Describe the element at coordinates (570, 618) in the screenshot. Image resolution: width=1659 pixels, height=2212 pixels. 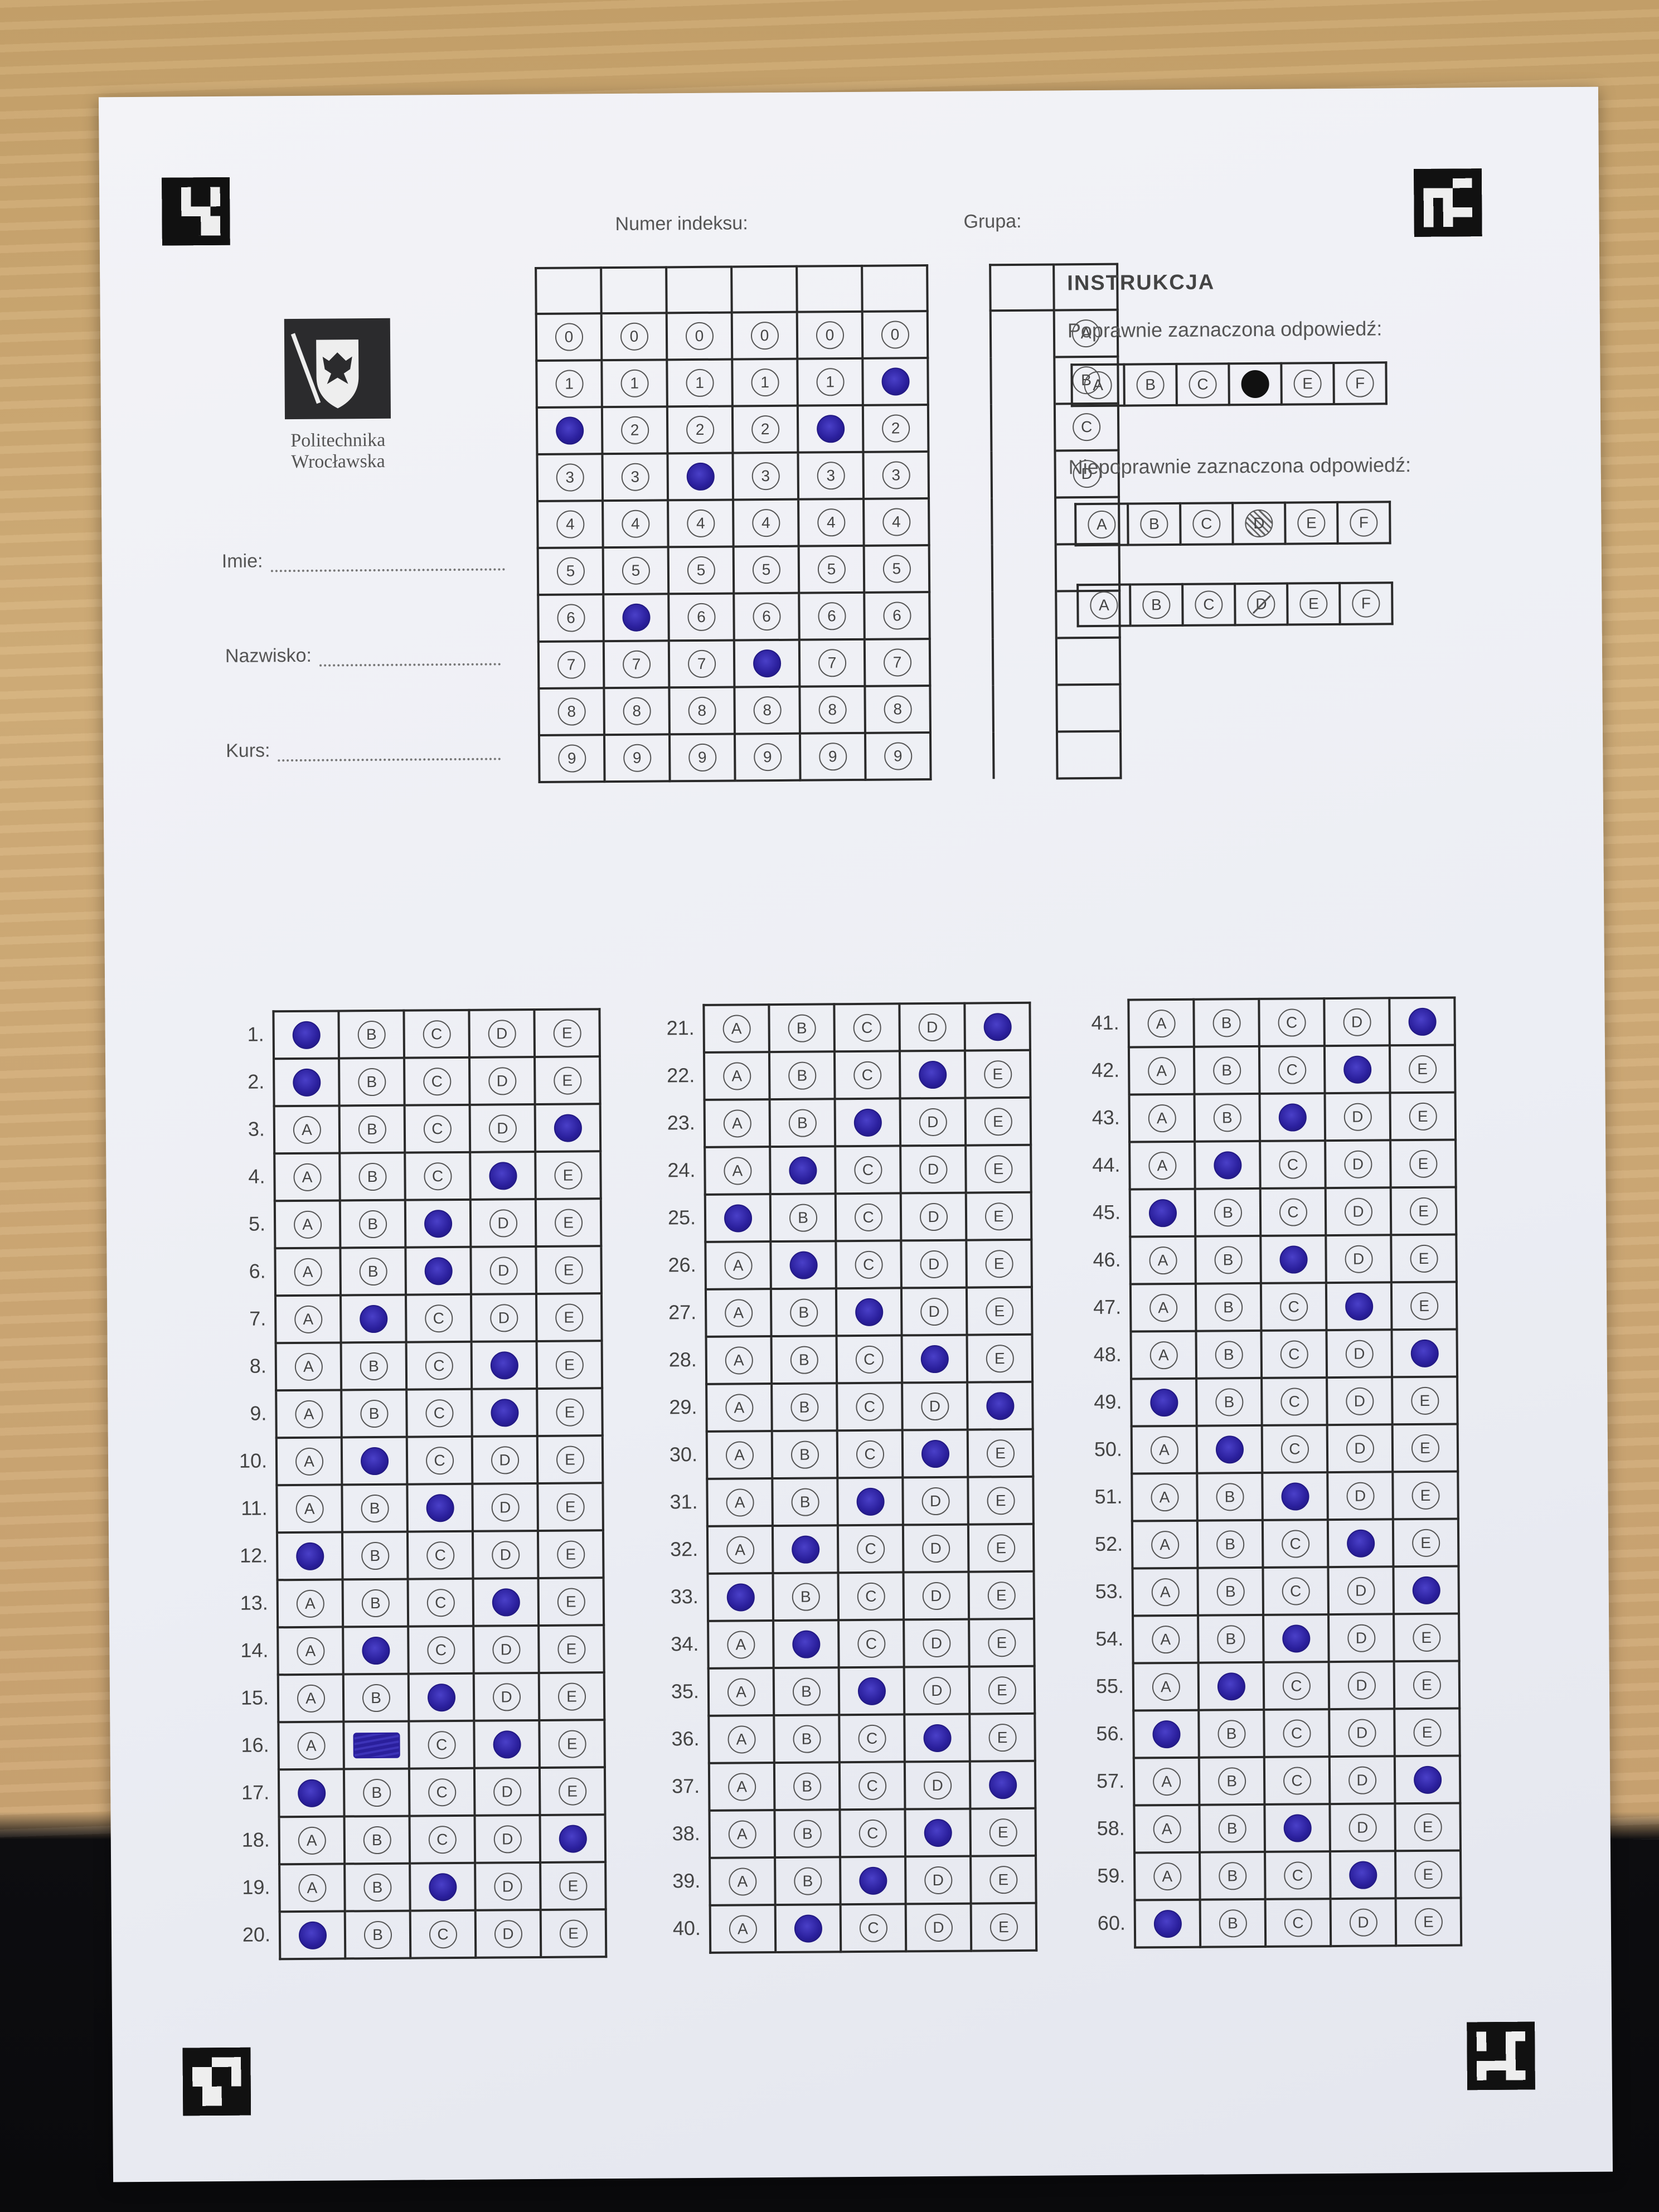
I see `index-digit-bubble: 6` at that location.